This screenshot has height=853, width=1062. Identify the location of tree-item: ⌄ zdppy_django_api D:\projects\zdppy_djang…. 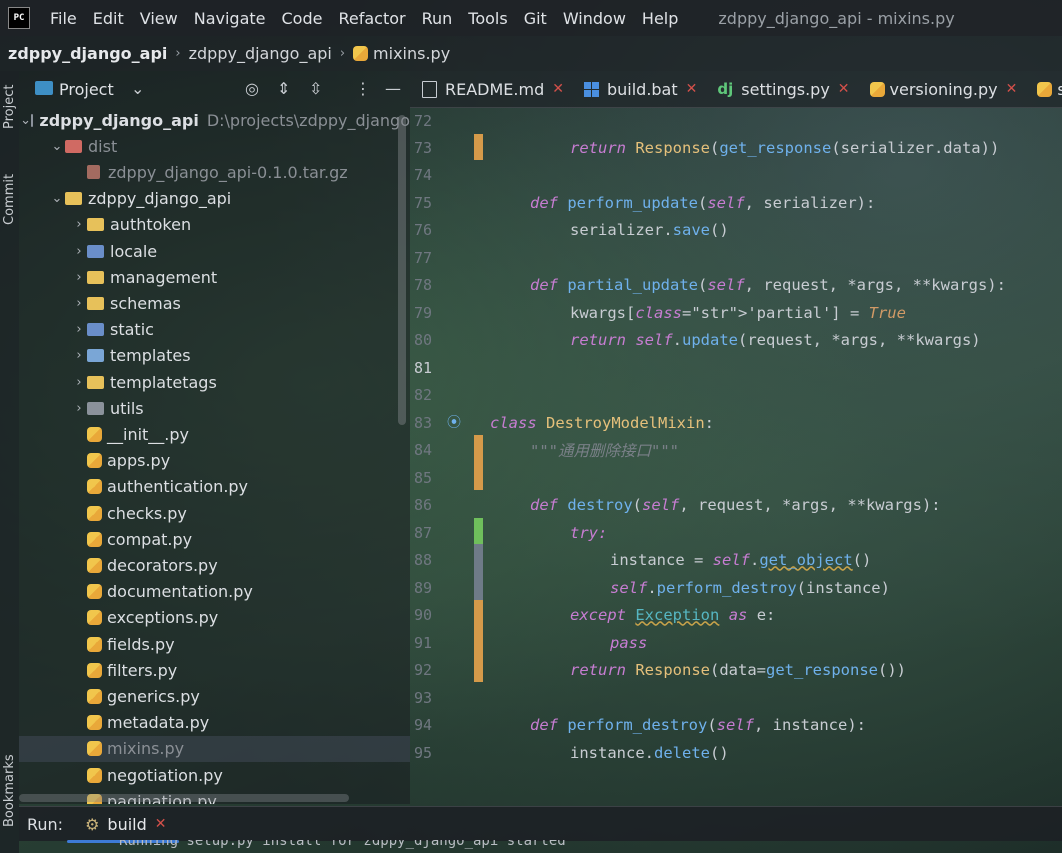
(214, 120).